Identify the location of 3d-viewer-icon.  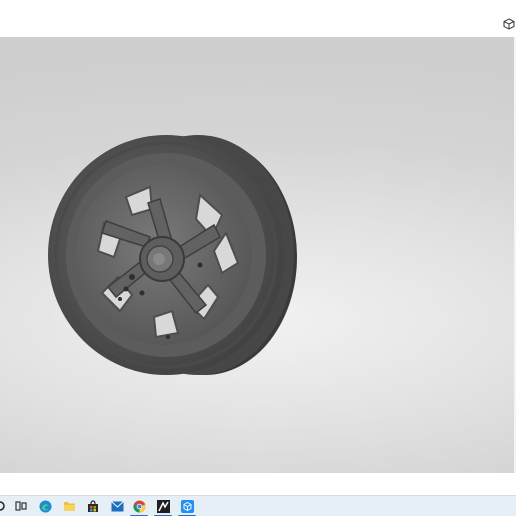
(187, 506).